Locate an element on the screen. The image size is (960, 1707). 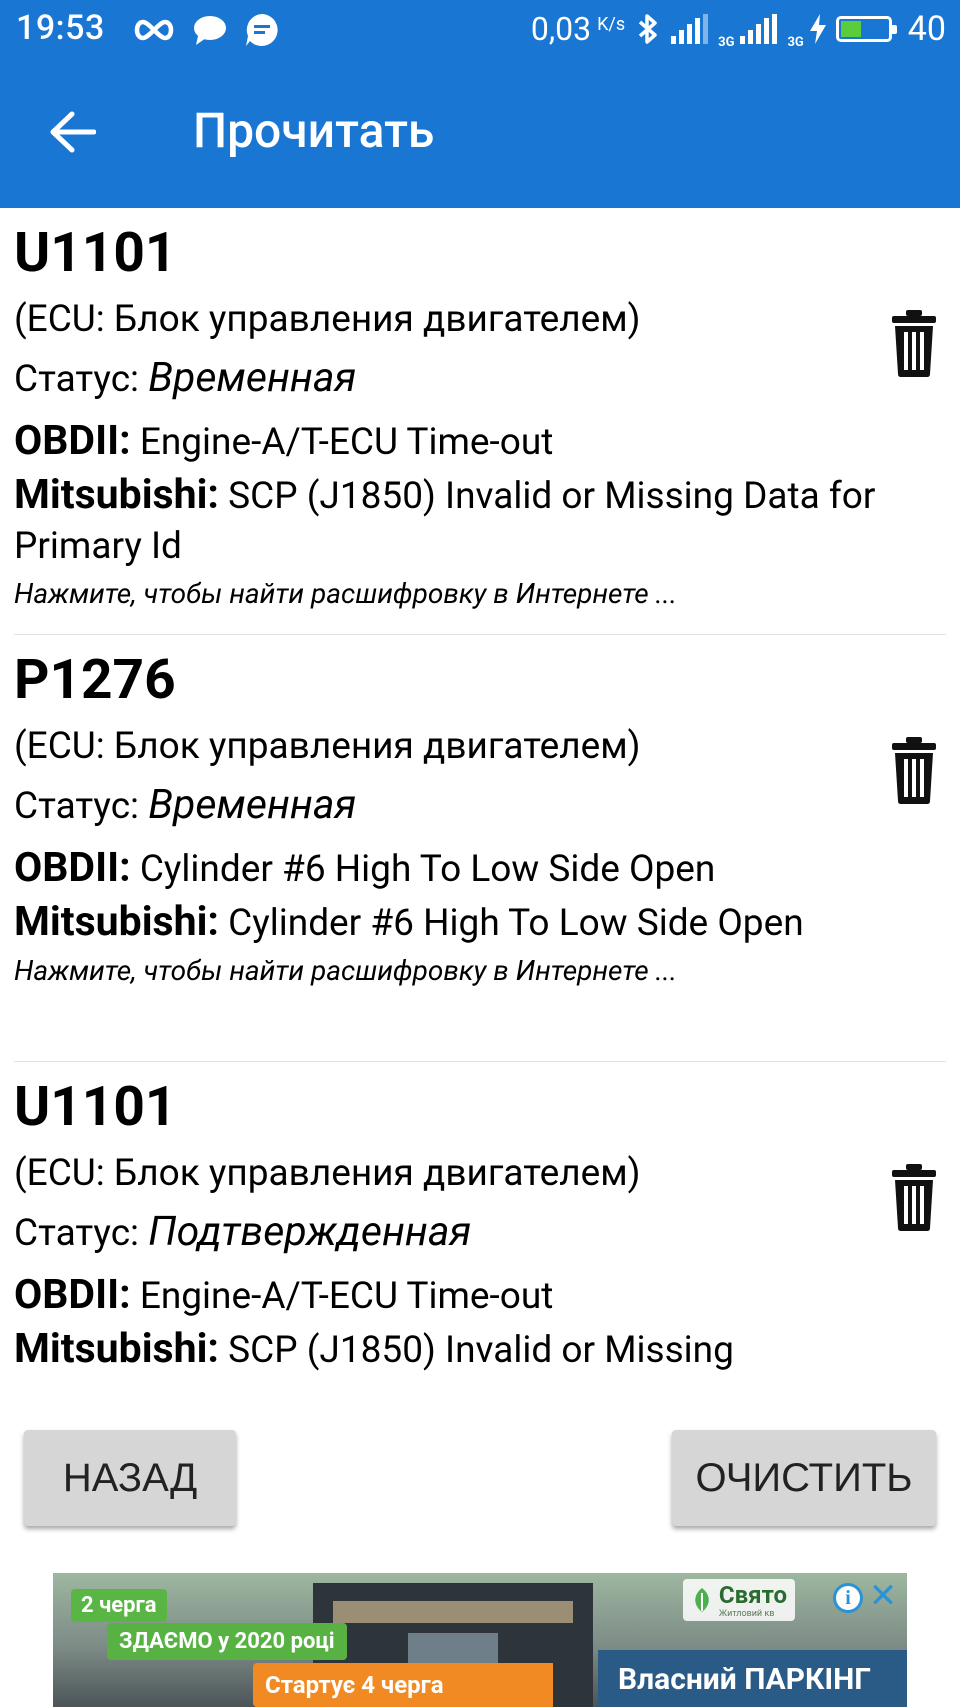
infinity-icon is located at coordinates (154, 30).